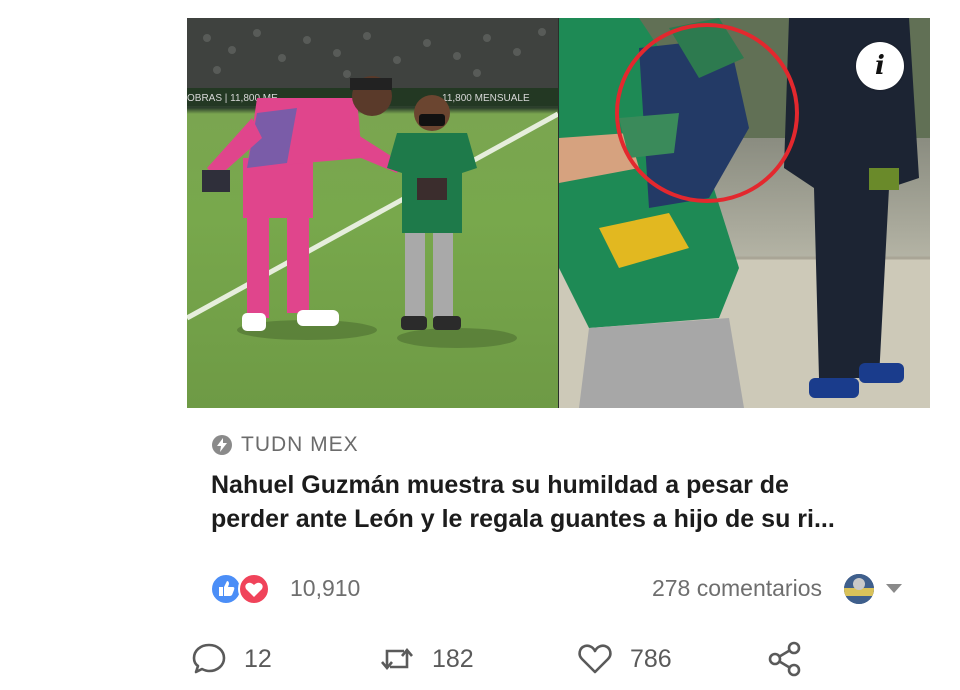 The width and height of the screenshot is (960, 690). What do you see at coordinates (397, 659) in the screenshot?
I see `retweet-icon` at bounding box center [397, 659].